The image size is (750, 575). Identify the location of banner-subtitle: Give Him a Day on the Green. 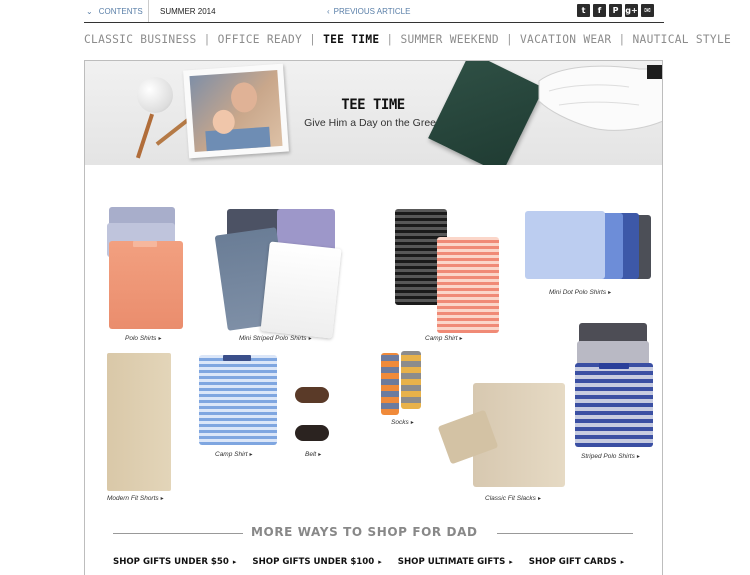
(373, 123).